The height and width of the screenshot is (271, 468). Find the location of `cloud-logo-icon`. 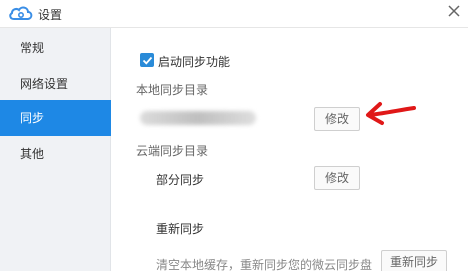

cloud-logo-icon is located at coordinates (21, 13).